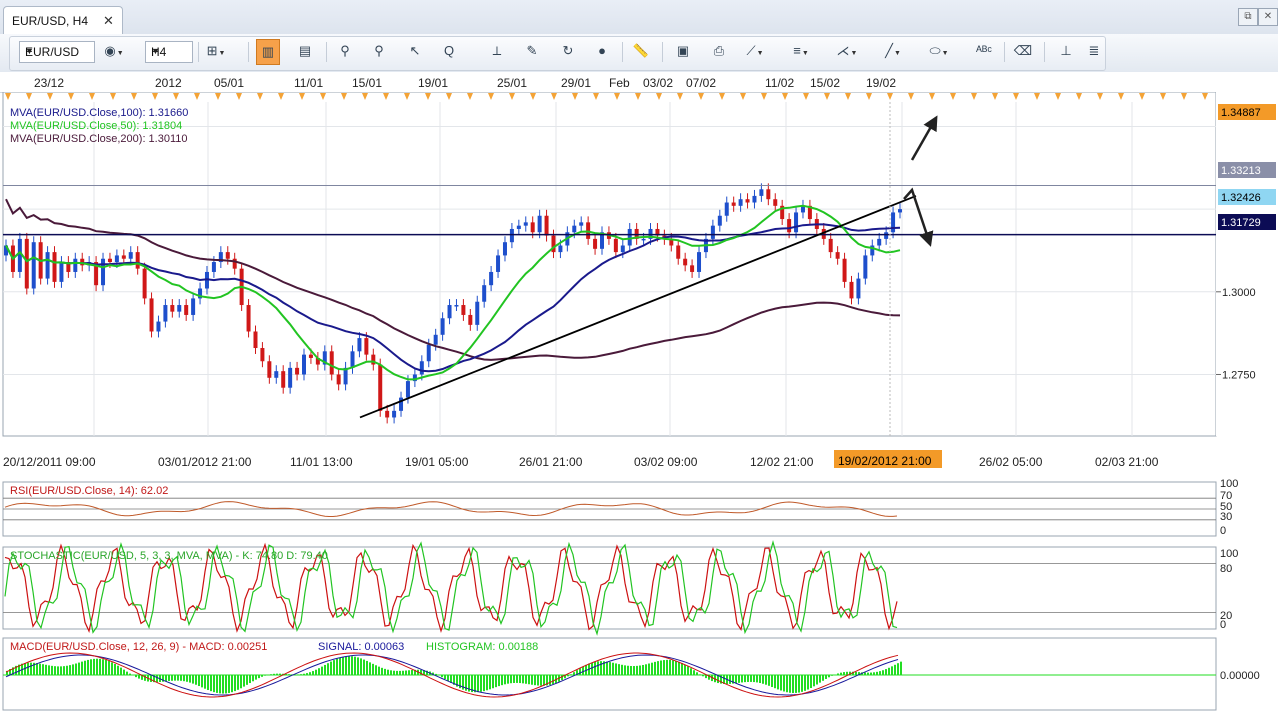  What do you see at coordinates (63, 20) in the screenshot?
I see `tab-eurusd-h4: EUR/USD, H4 ✕` at bounding box center [63, 20].